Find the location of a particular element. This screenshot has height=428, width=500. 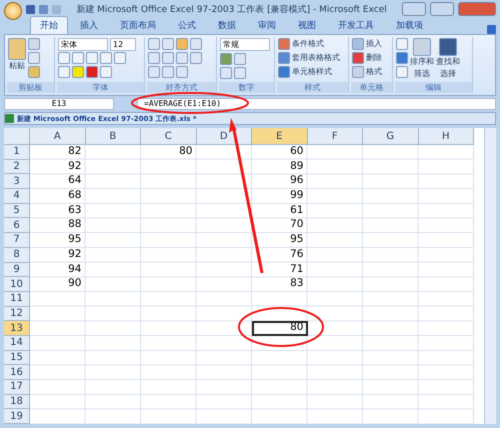

table-cell-text: 60 is located at coordinates (296, 152).